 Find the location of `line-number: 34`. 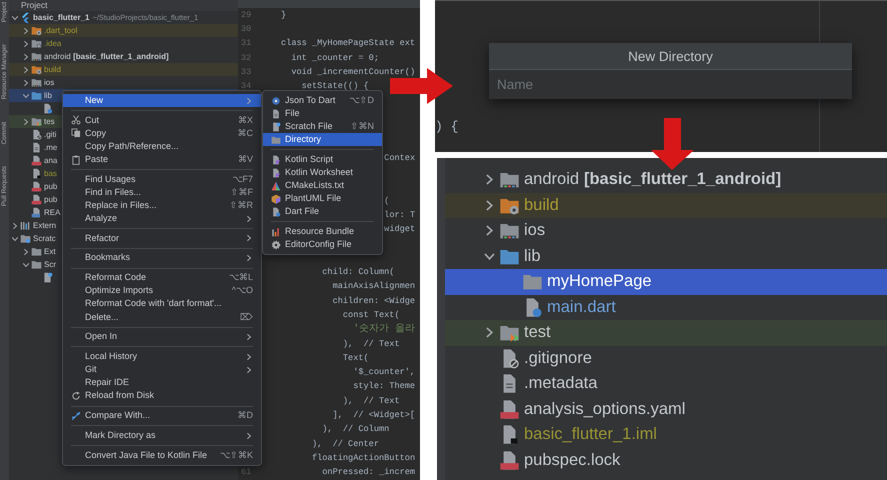

line-number: 34 is located at coordinates (246, 86).